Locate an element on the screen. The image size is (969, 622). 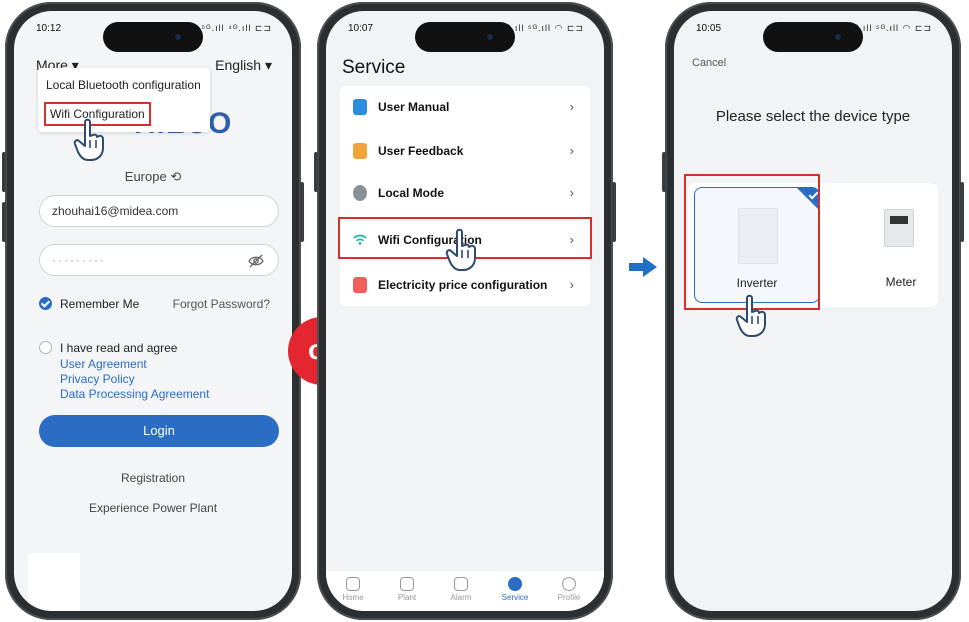
checkbox-unchecked-icon is located at coordinates (45, 347).